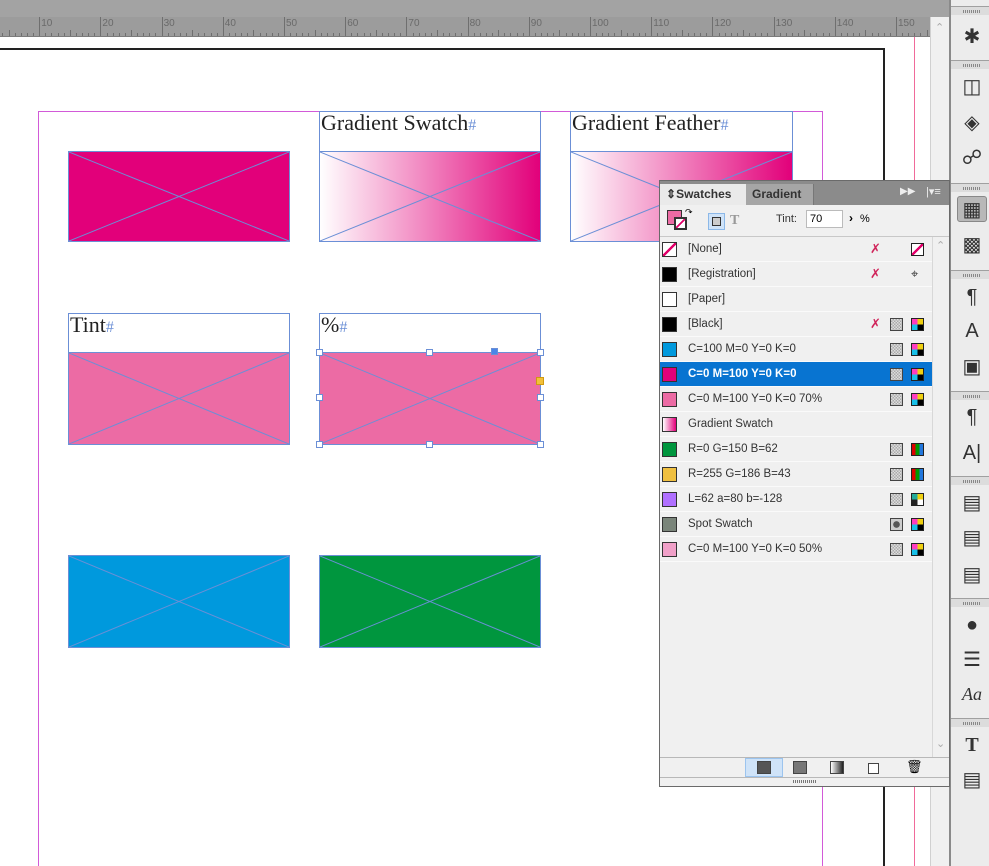  I want to click on swap-icon: ↷, so click(689, 212).